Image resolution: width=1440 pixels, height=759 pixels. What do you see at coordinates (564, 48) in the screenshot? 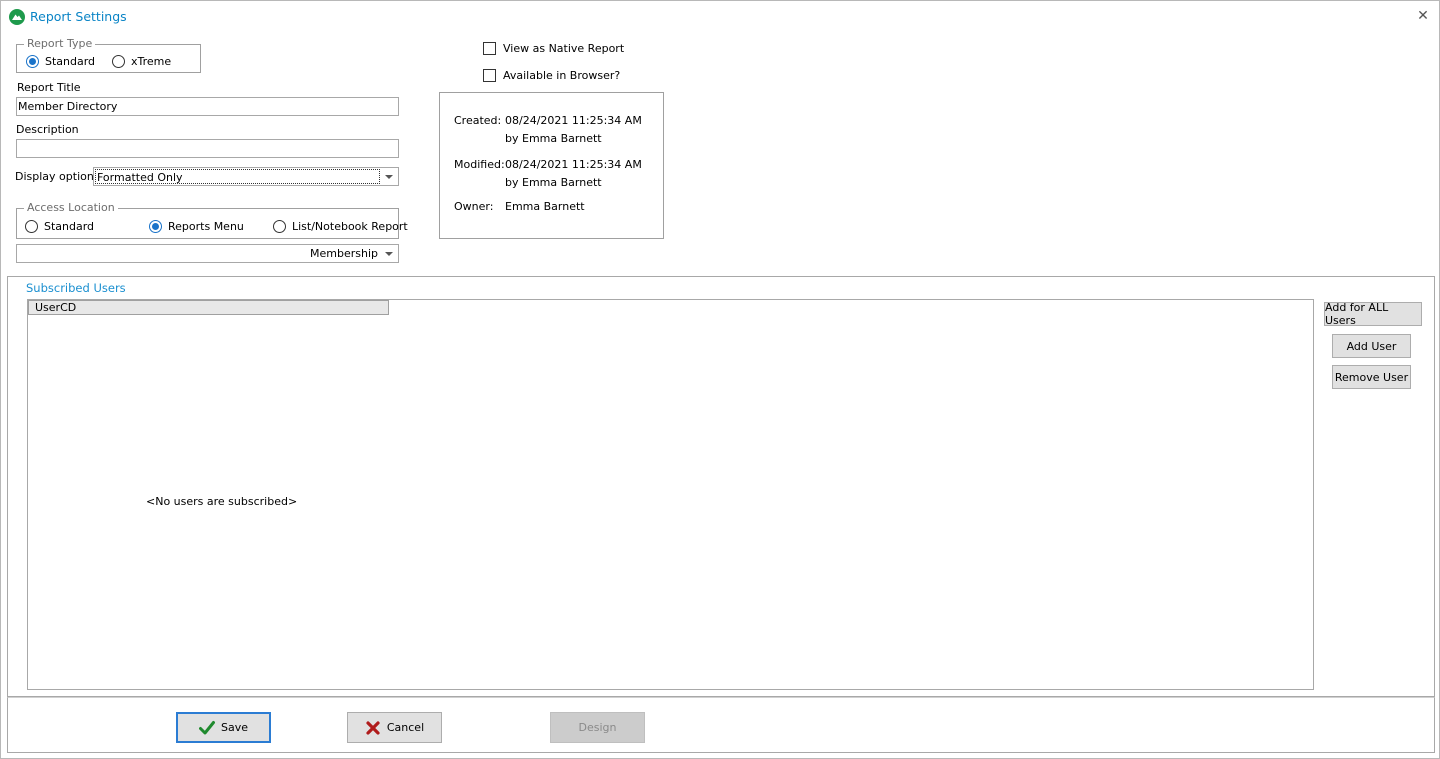
I see `view-native-report-label: View as Native Report` at bounding box center [564, 48].